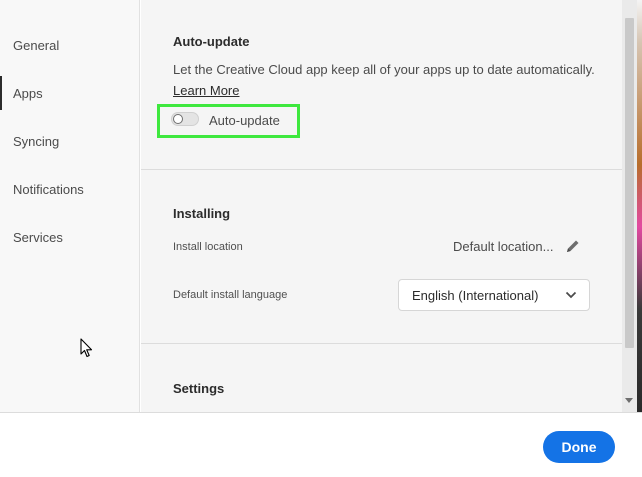 Image resolution: width=642 pixels, height=477 pixels. Describe the element at coordinates (211, 41) in the screenshot. I see `auto-update-heading: Auto-update` at that location.